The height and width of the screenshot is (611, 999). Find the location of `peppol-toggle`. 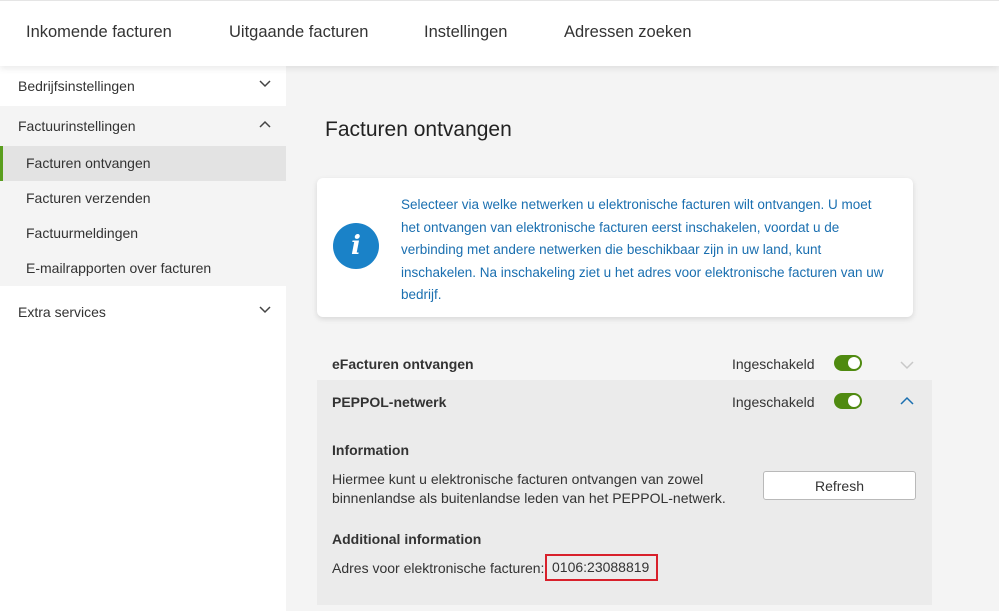

peppol-toggle is located at coordinates (848, 401).